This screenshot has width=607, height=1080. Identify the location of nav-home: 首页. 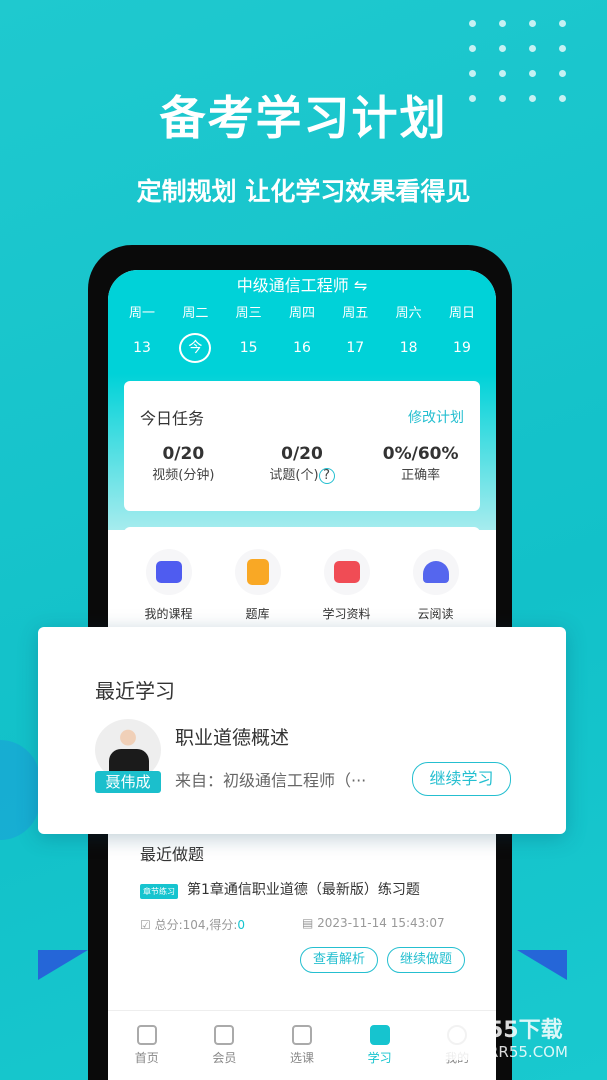
(147, 1052).